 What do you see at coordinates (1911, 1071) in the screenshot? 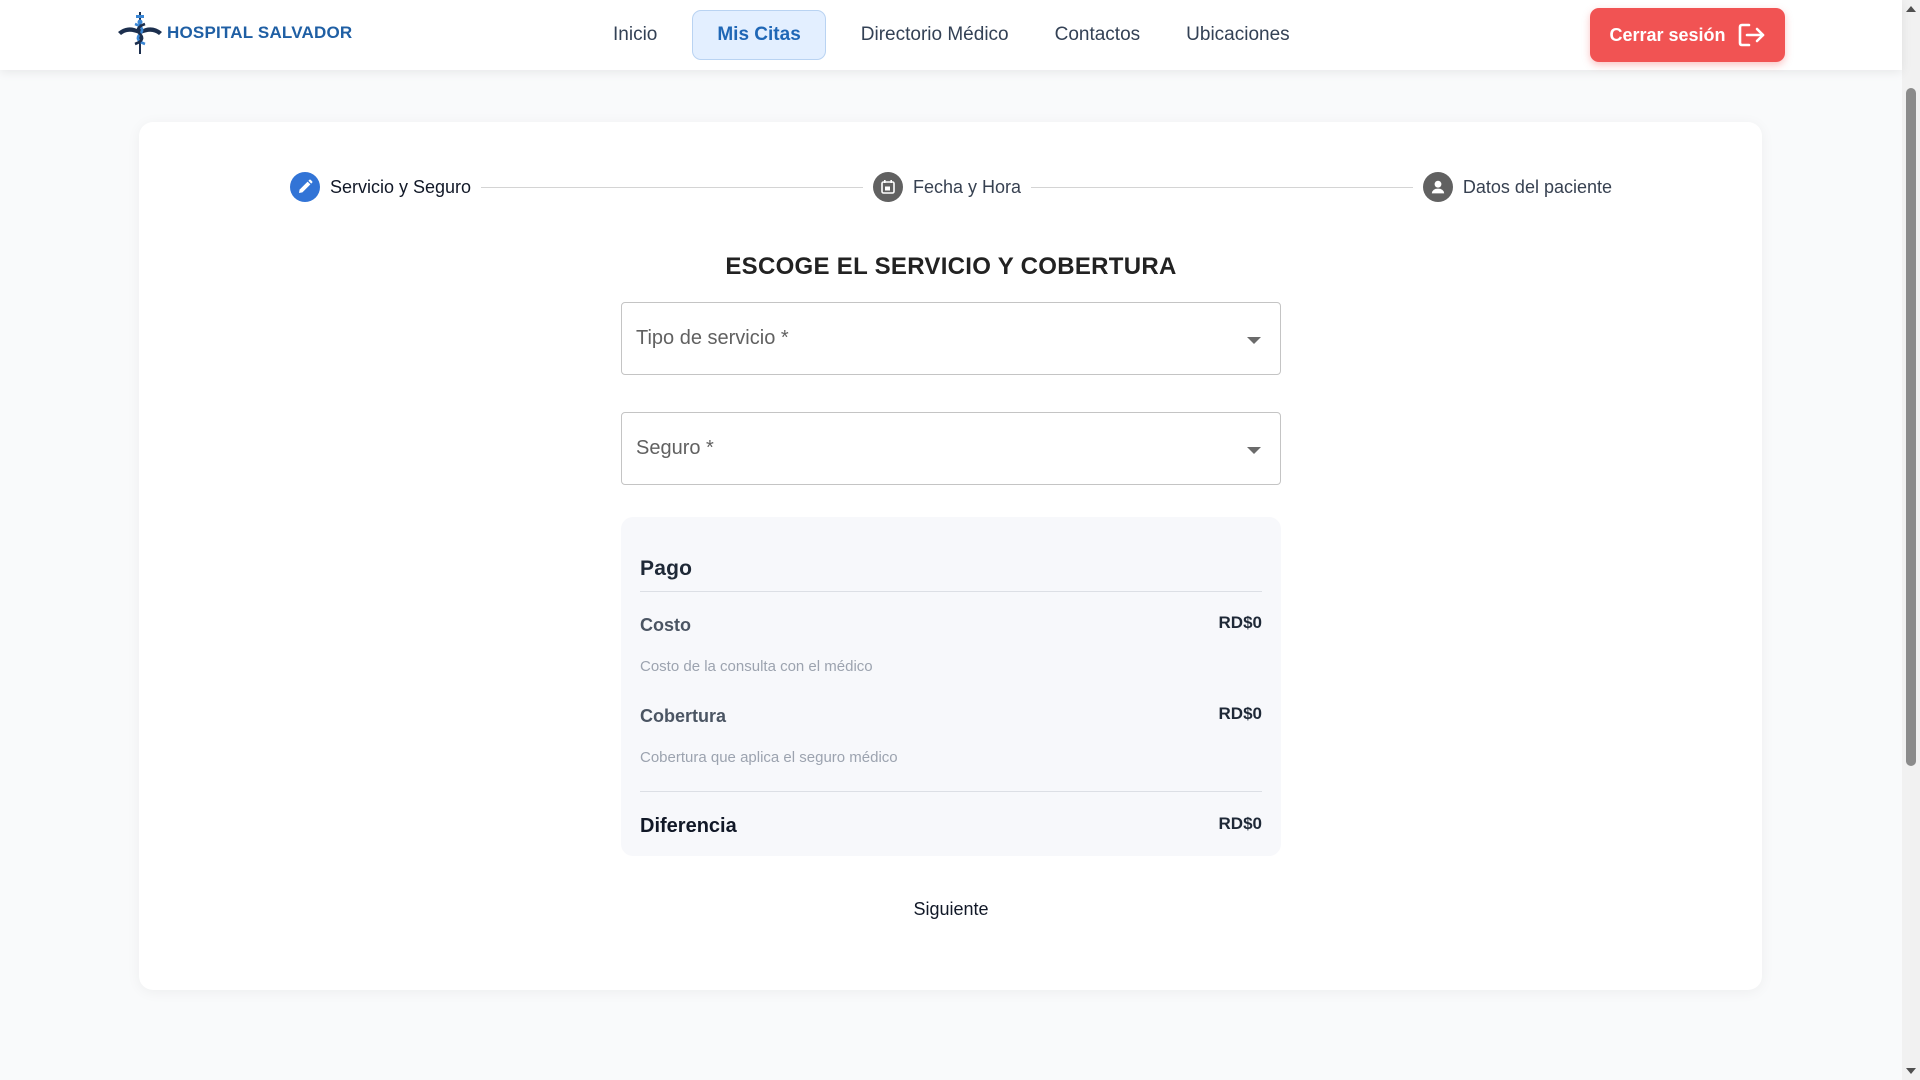
I see `scroll-down-icon` at bounding box center [1911, 1071].